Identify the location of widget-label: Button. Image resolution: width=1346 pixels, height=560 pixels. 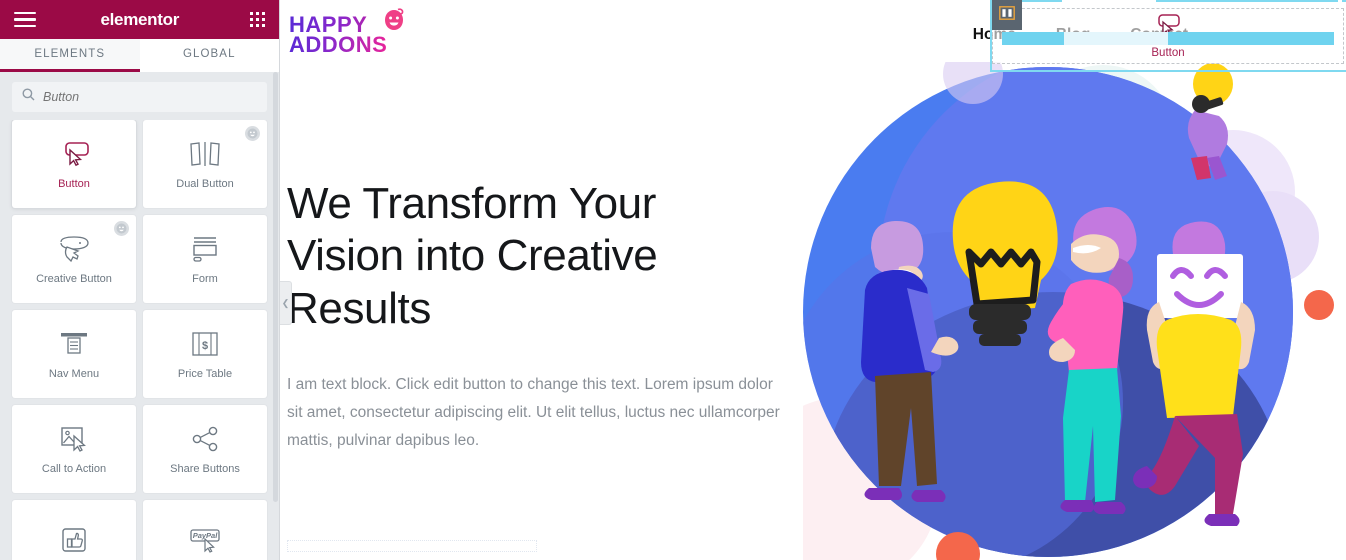
(74, 183).